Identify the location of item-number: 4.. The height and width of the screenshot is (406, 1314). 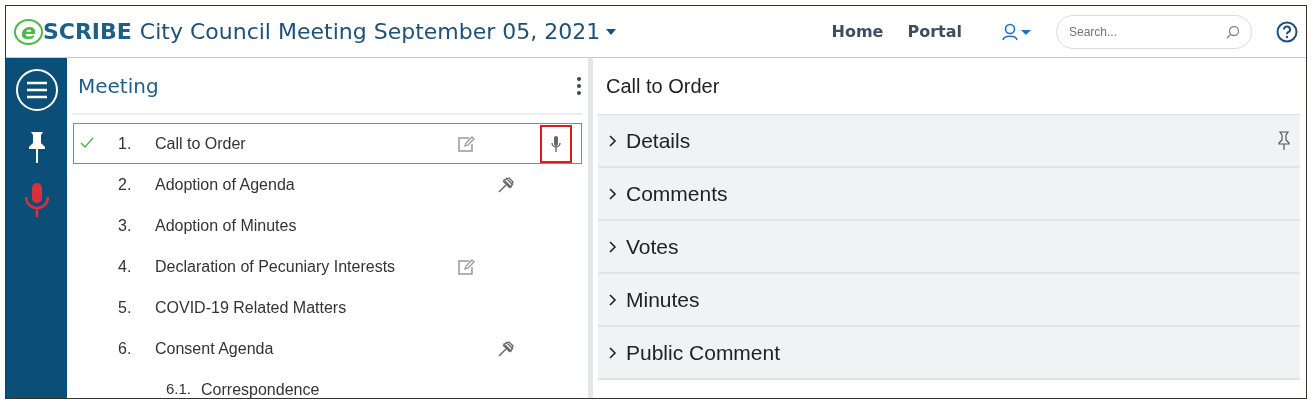
(125, 266).